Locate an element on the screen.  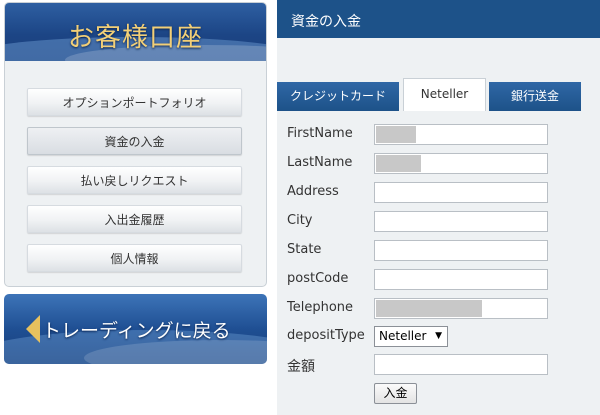
back-arrow-icon is located at coordinates (33, 329).